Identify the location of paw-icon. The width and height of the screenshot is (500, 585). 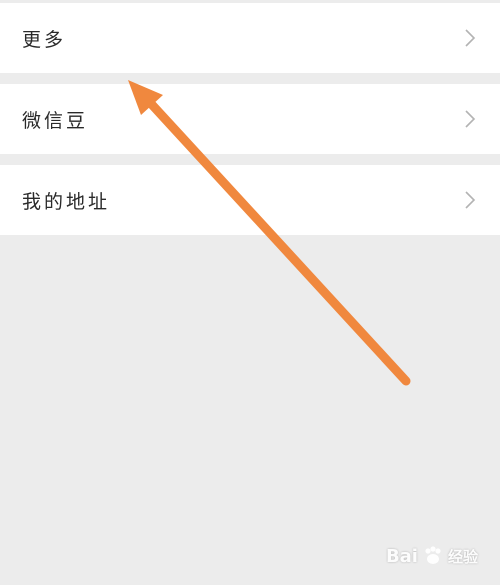
(433, 555).